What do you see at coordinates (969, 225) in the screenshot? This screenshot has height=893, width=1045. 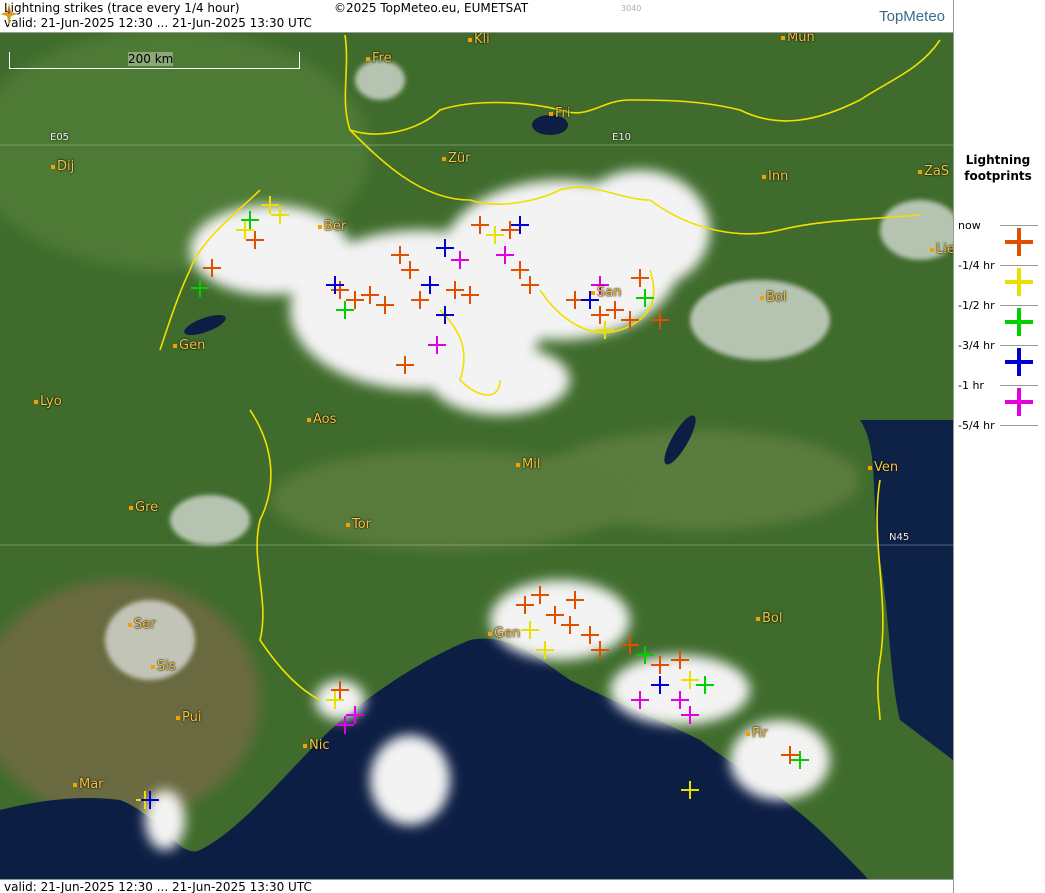 I see `legend-row-label: now` at bounding box center [969, 225].